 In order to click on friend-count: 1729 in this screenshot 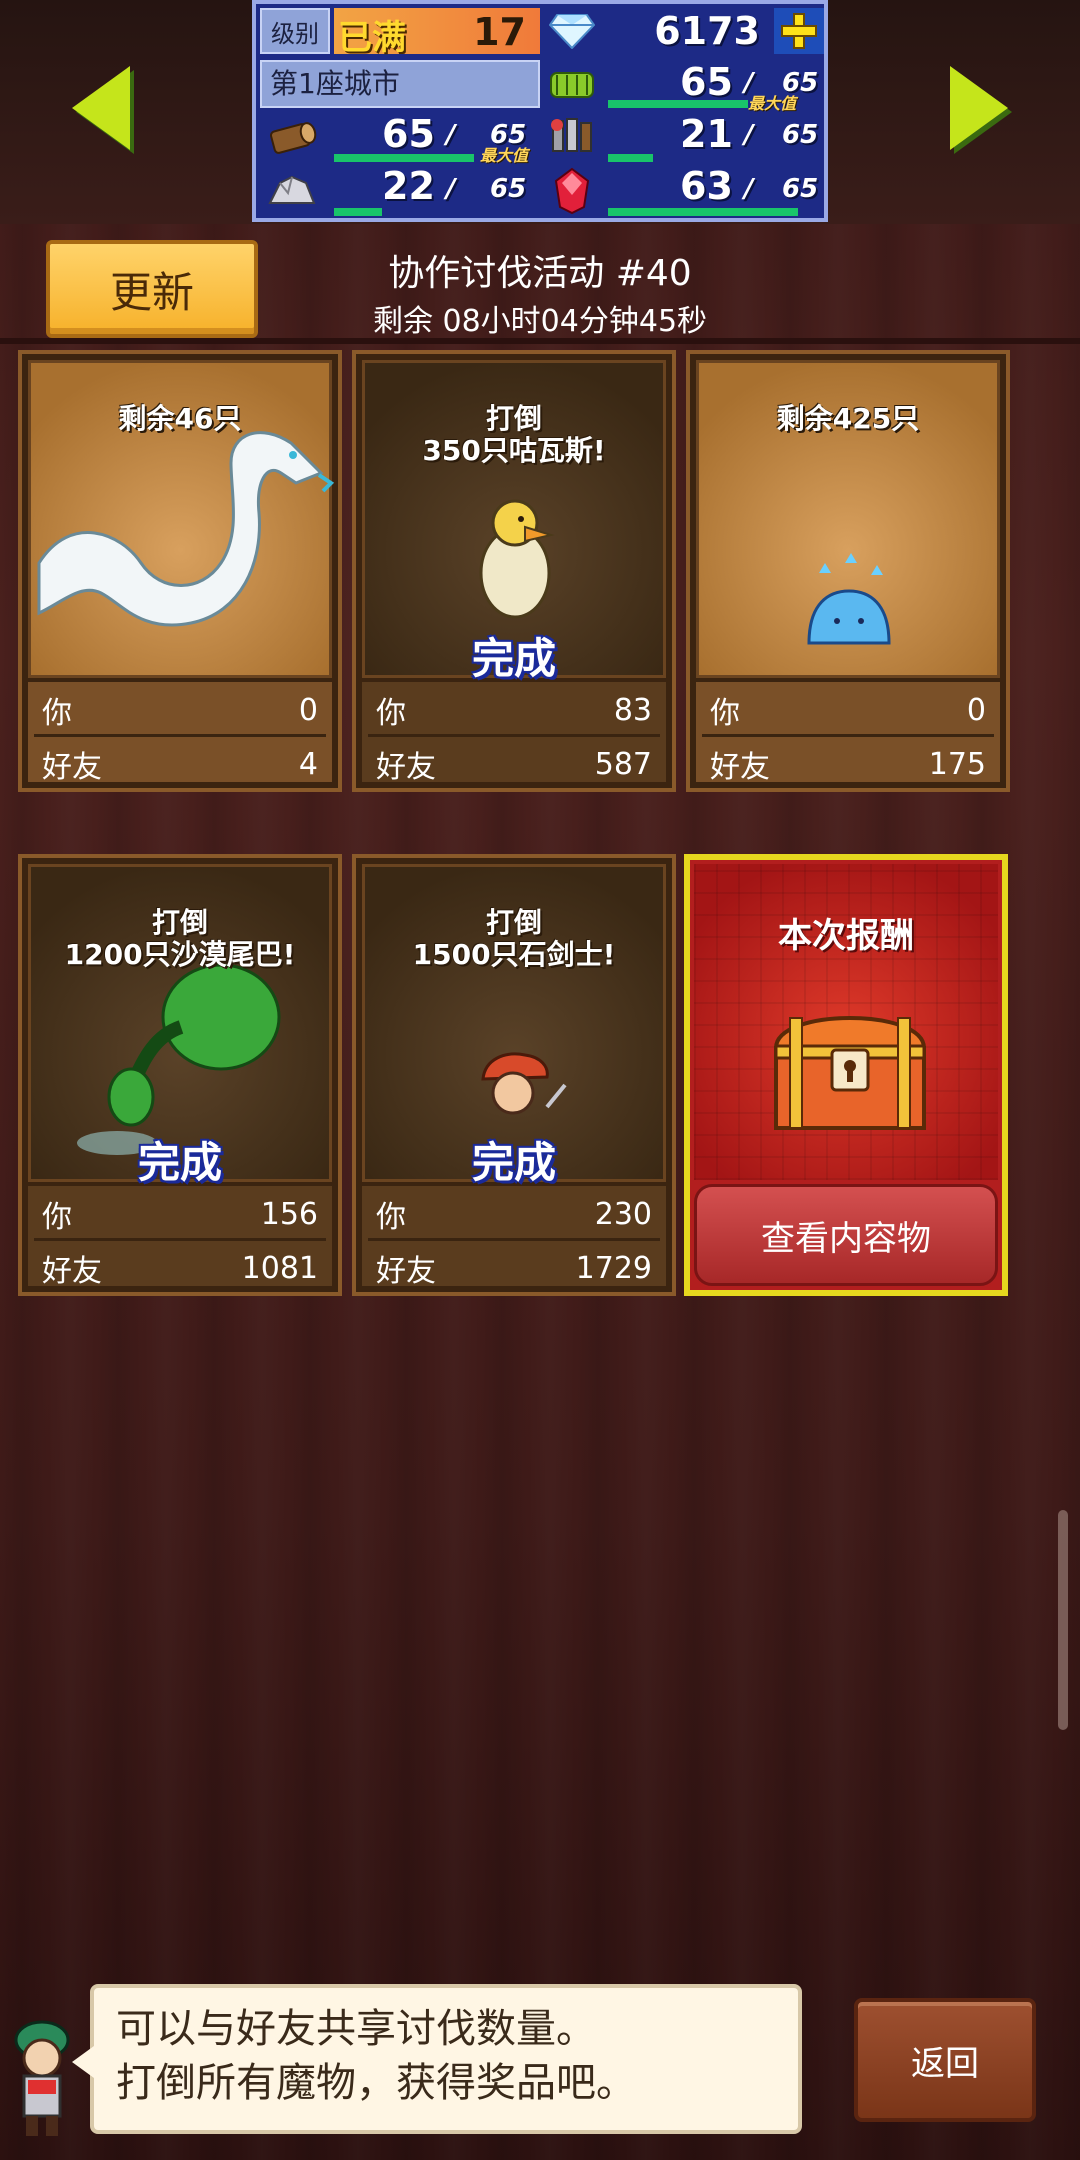, I will do `click(613, 1268)`.